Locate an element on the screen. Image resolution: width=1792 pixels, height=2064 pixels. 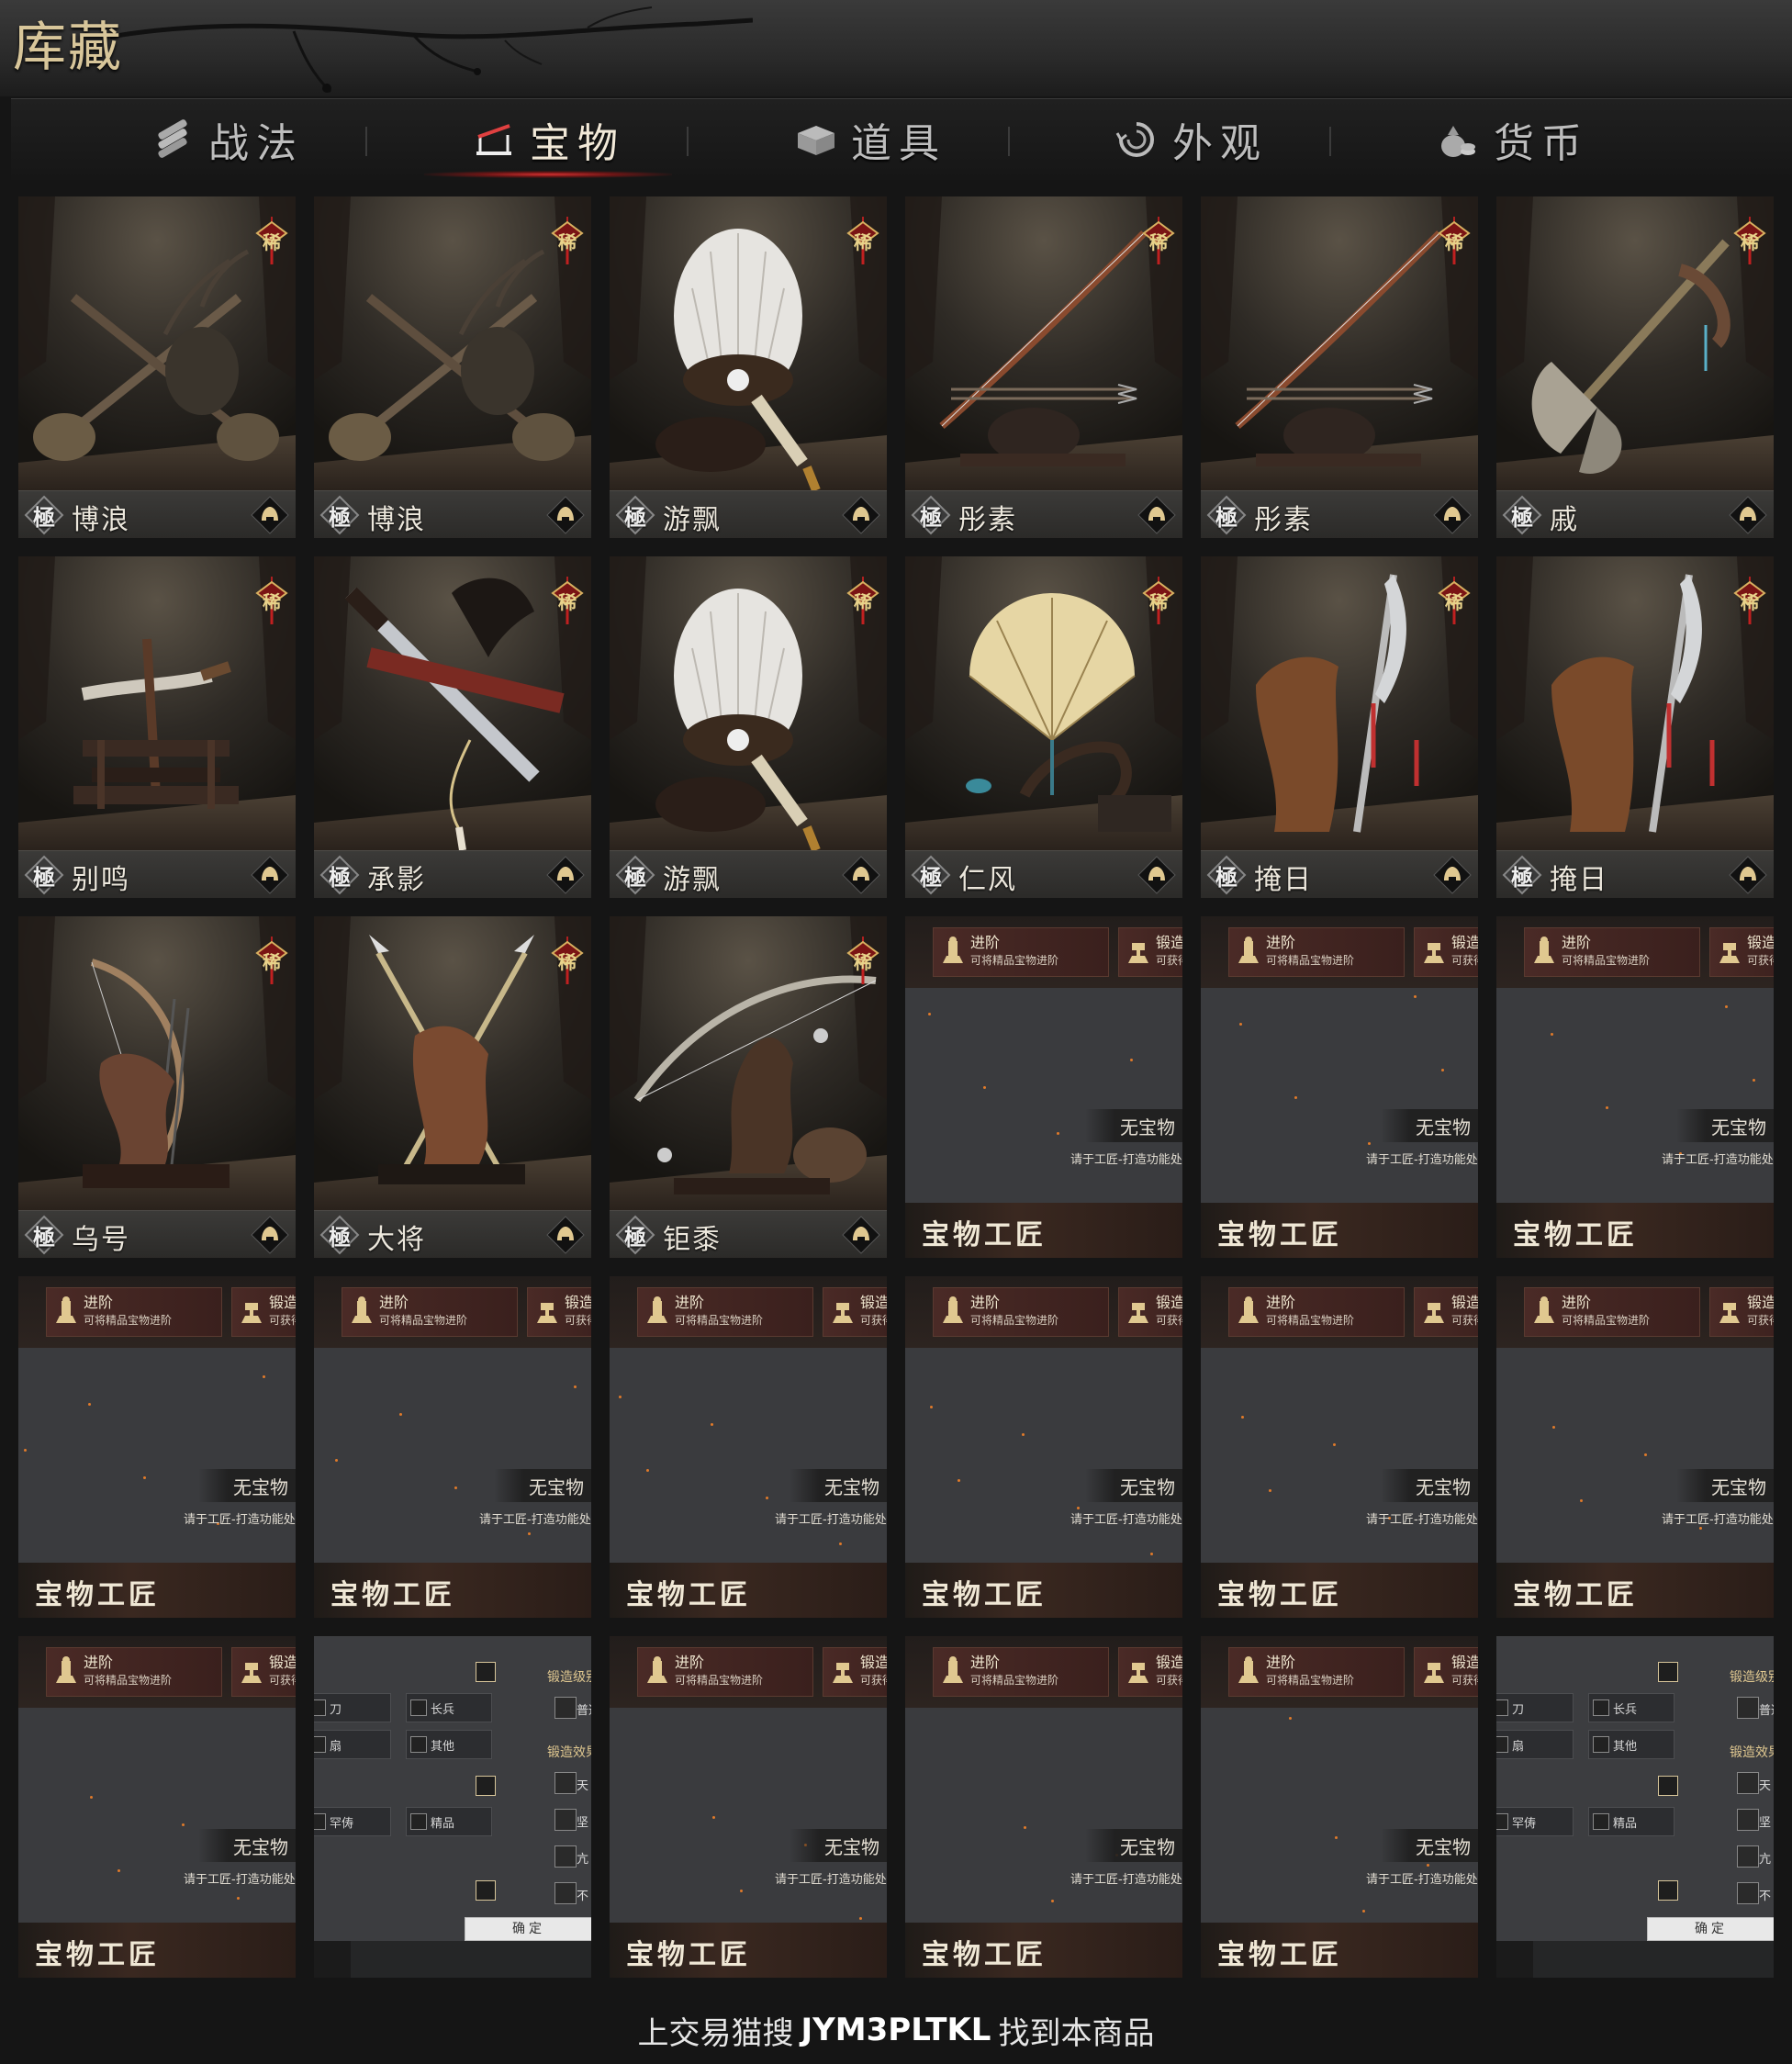
treasure-card: 稀 極 乌号 is located at coordinates (157, 1087).